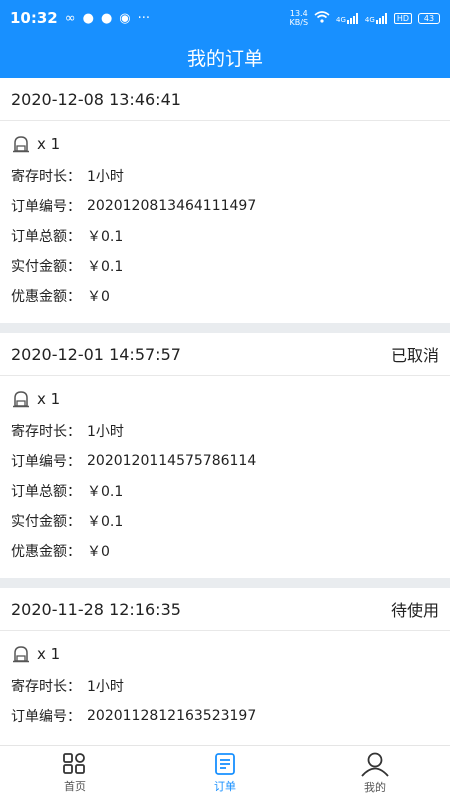  I want to click on order-status: 待使用, so click(414, 610).